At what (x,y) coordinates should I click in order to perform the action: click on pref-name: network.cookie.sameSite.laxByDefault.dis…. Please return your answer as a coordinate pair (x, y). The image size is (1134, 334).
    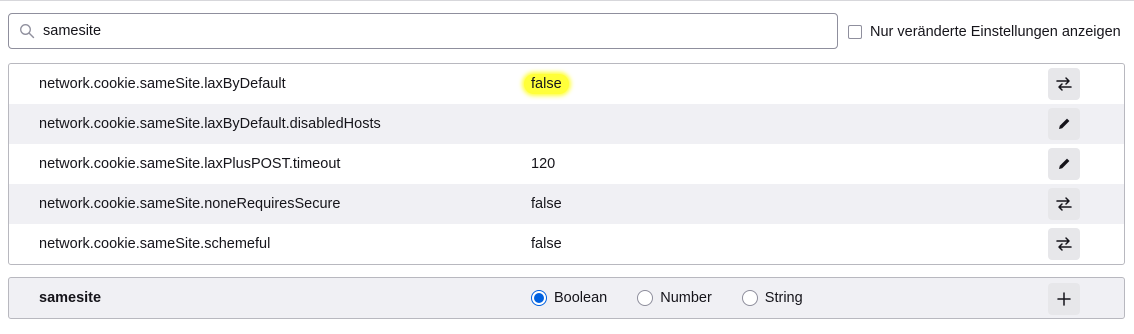
    Looking at the image, I should click on (210, 124).